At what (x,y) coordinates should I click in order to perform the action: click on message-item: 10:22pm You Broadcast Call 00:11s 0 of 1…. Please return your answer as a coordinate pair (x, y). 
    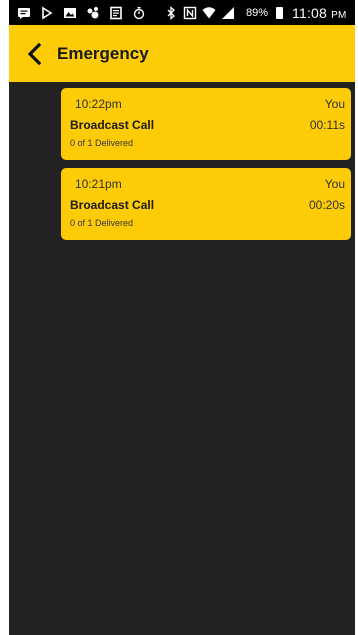
    Looking at the image, I should click on (206, 124).